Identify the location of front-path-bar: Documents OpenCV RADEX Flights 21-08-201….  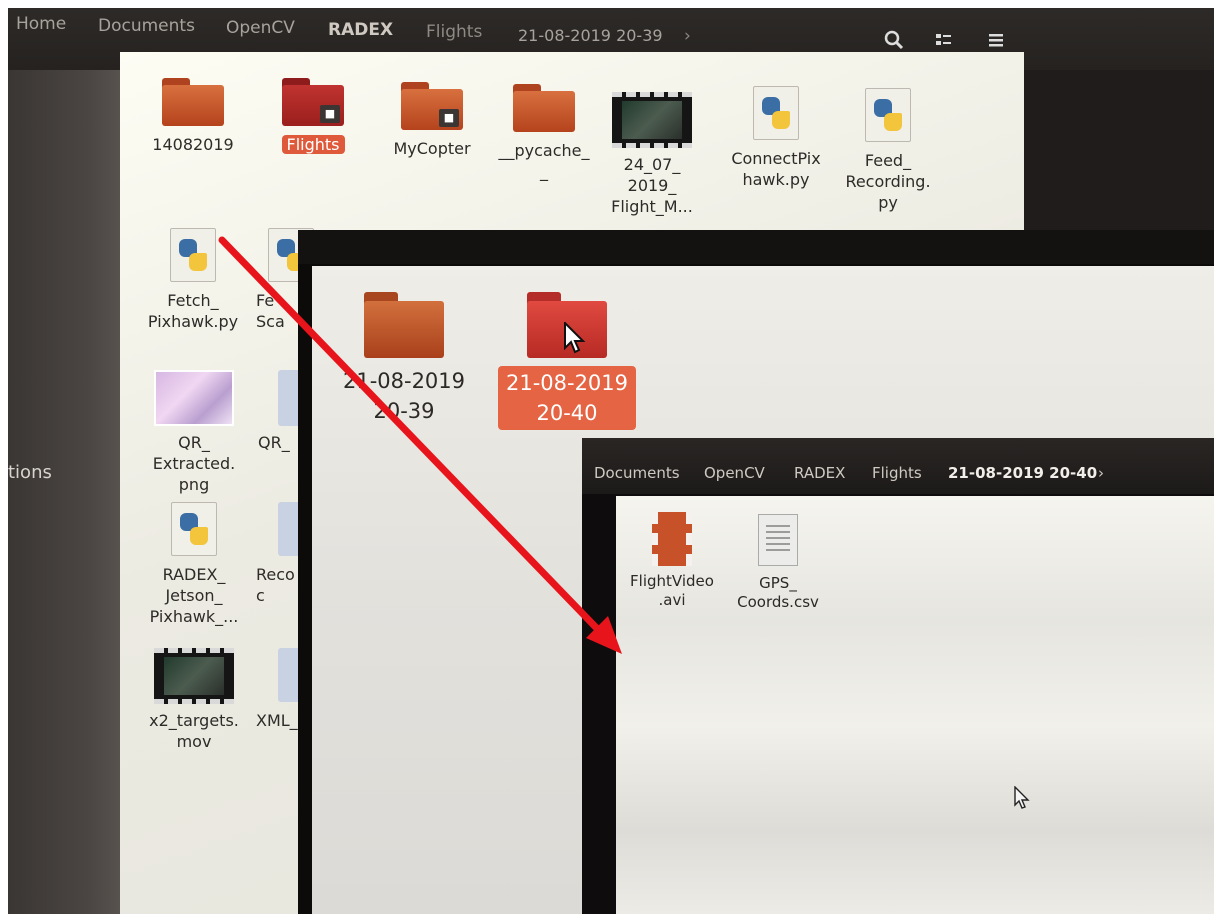
(898, 466).